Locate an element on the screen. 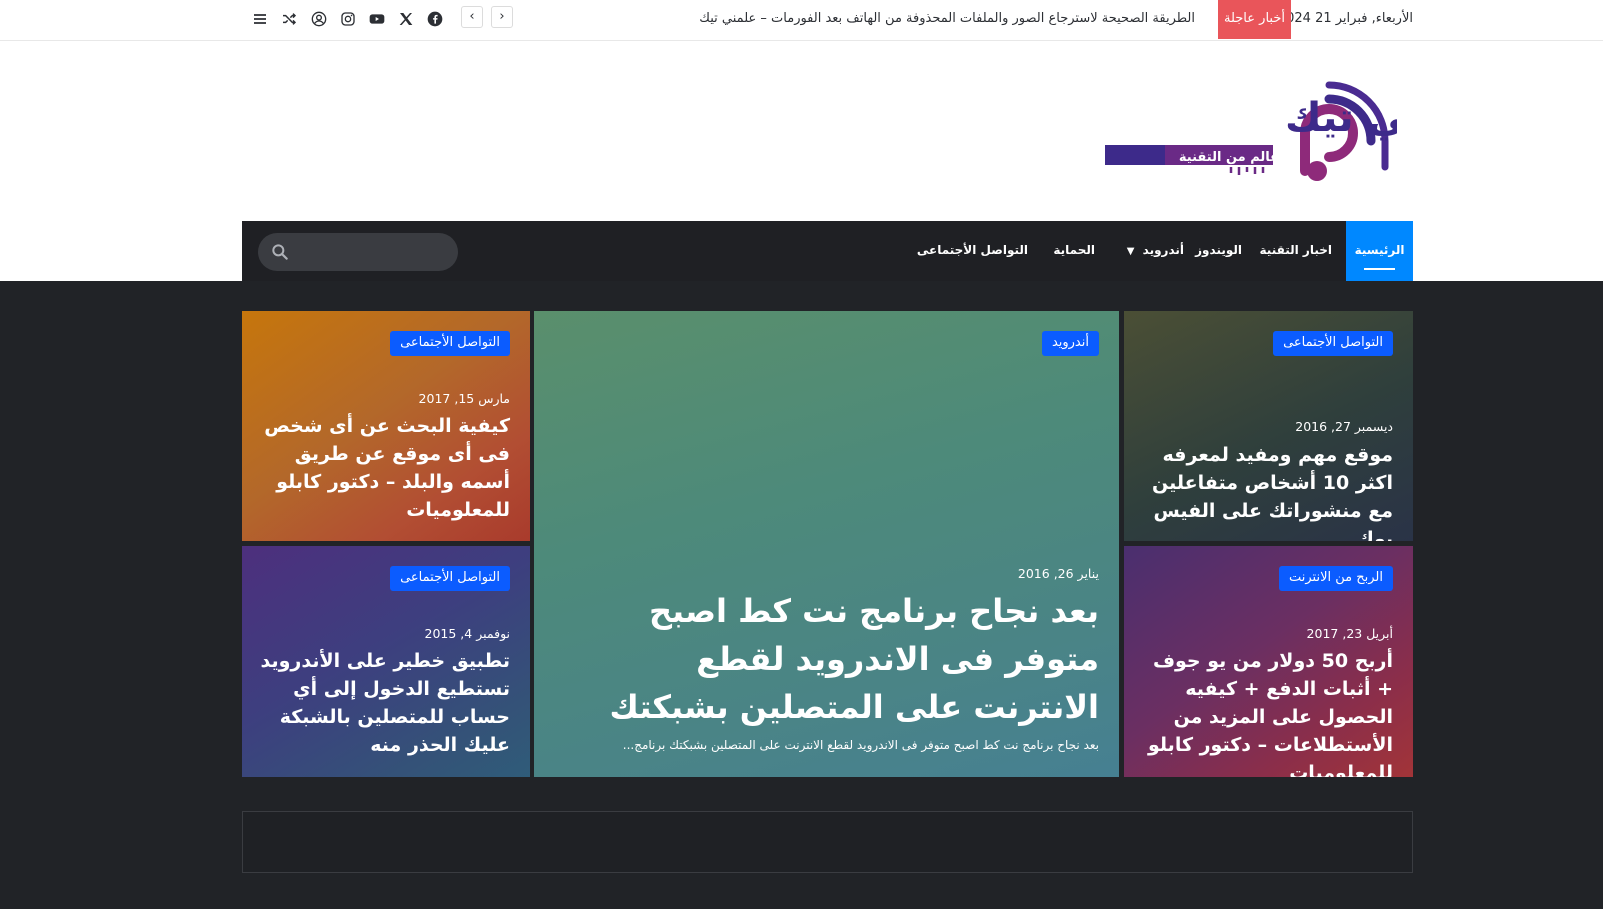  category-badge: أندرويد is located at coordinates (1070, 343).